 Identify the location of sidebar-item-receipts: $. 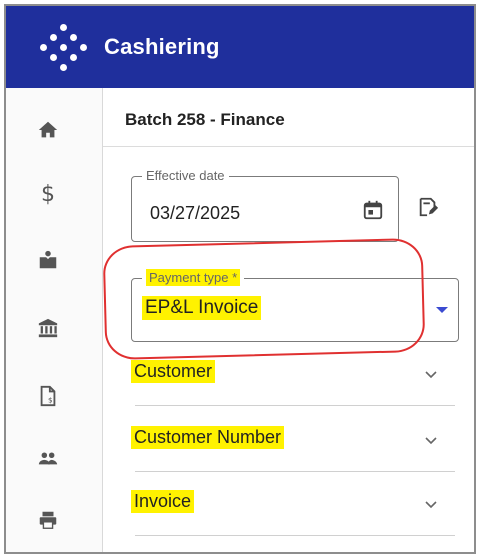
(48, 396).